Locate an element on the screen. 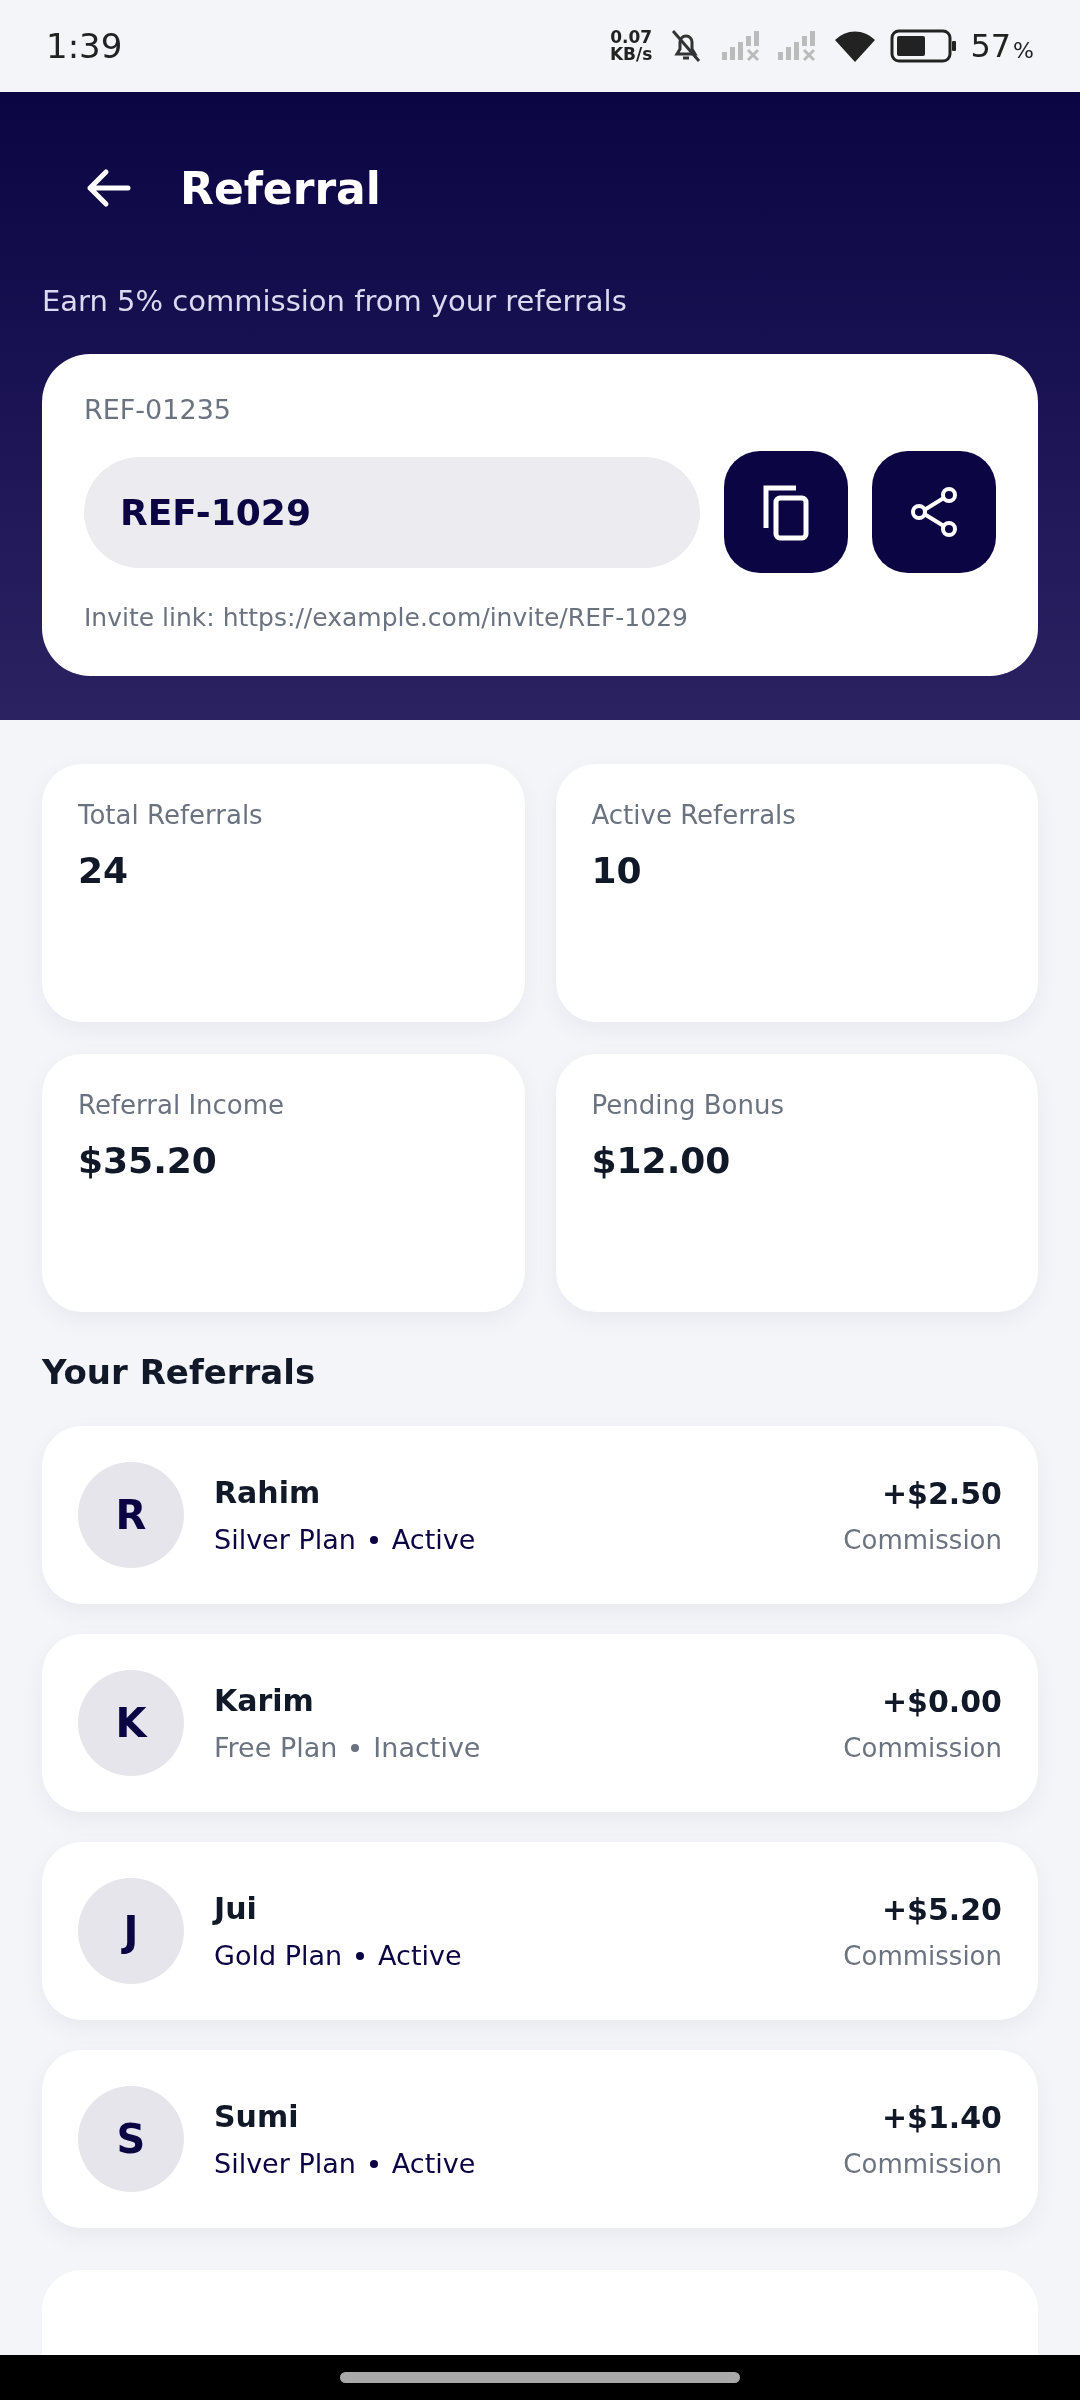  referral-item: K Karim Free Plan Inactive +$0.00 Commission is located at coordinates (540, 1723).